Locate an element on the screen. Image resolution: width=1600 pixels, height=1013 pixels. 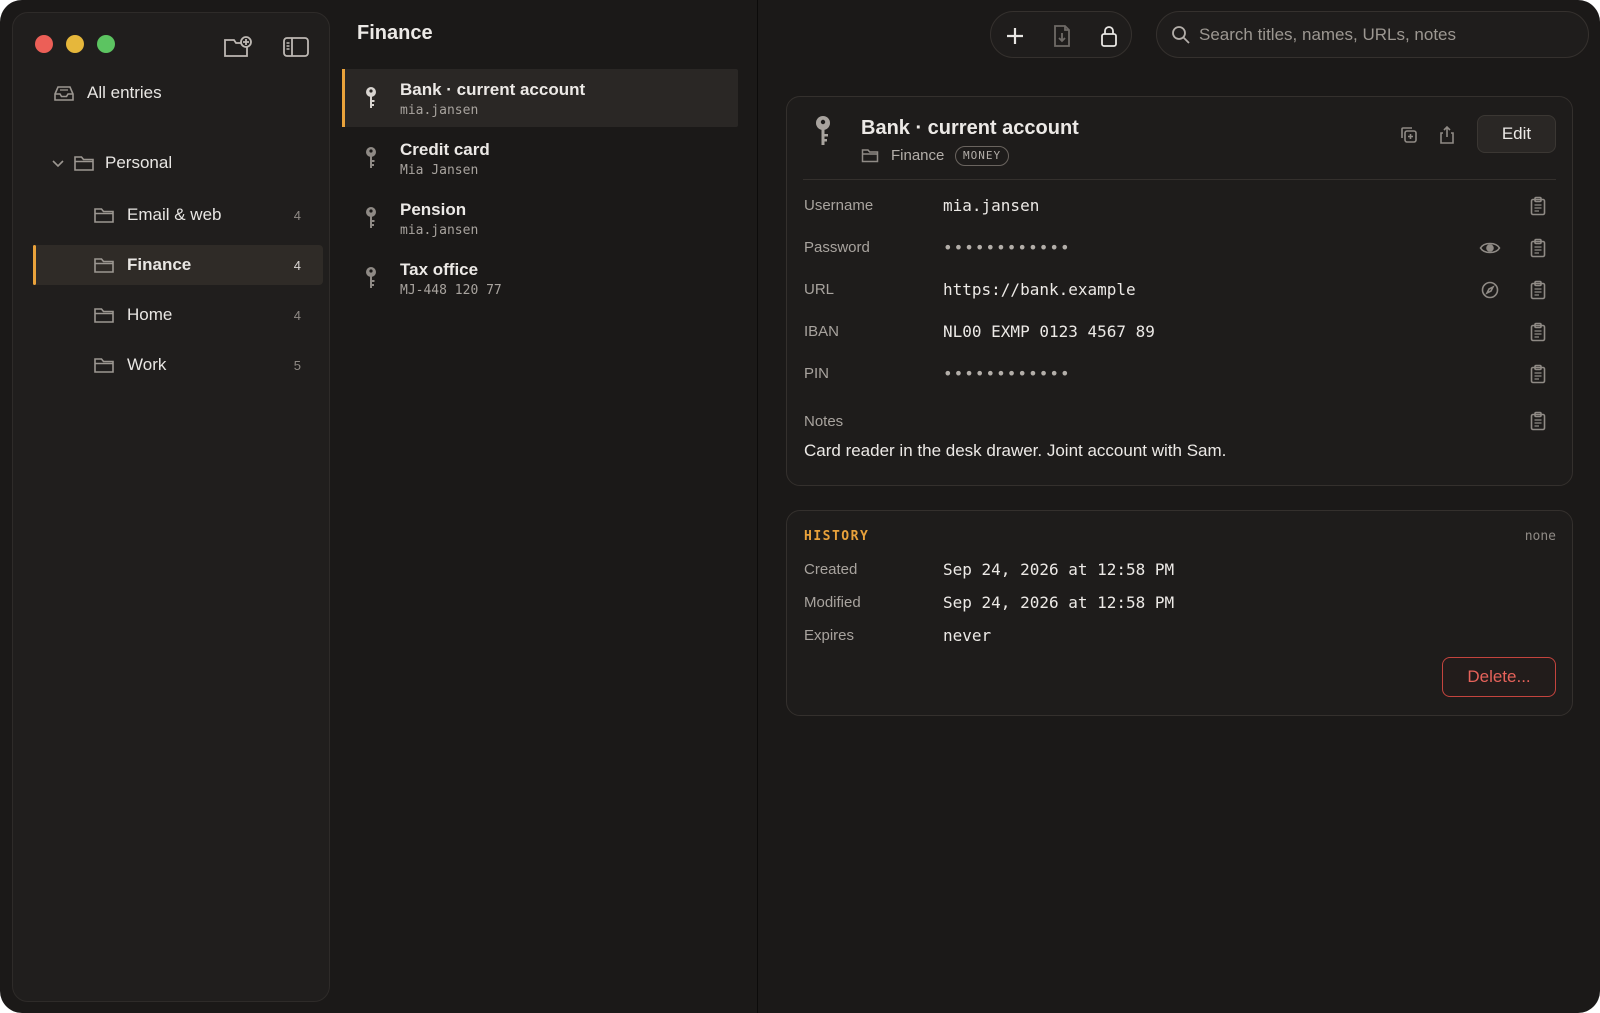
share-icon is located at coordinates (1447, 134).